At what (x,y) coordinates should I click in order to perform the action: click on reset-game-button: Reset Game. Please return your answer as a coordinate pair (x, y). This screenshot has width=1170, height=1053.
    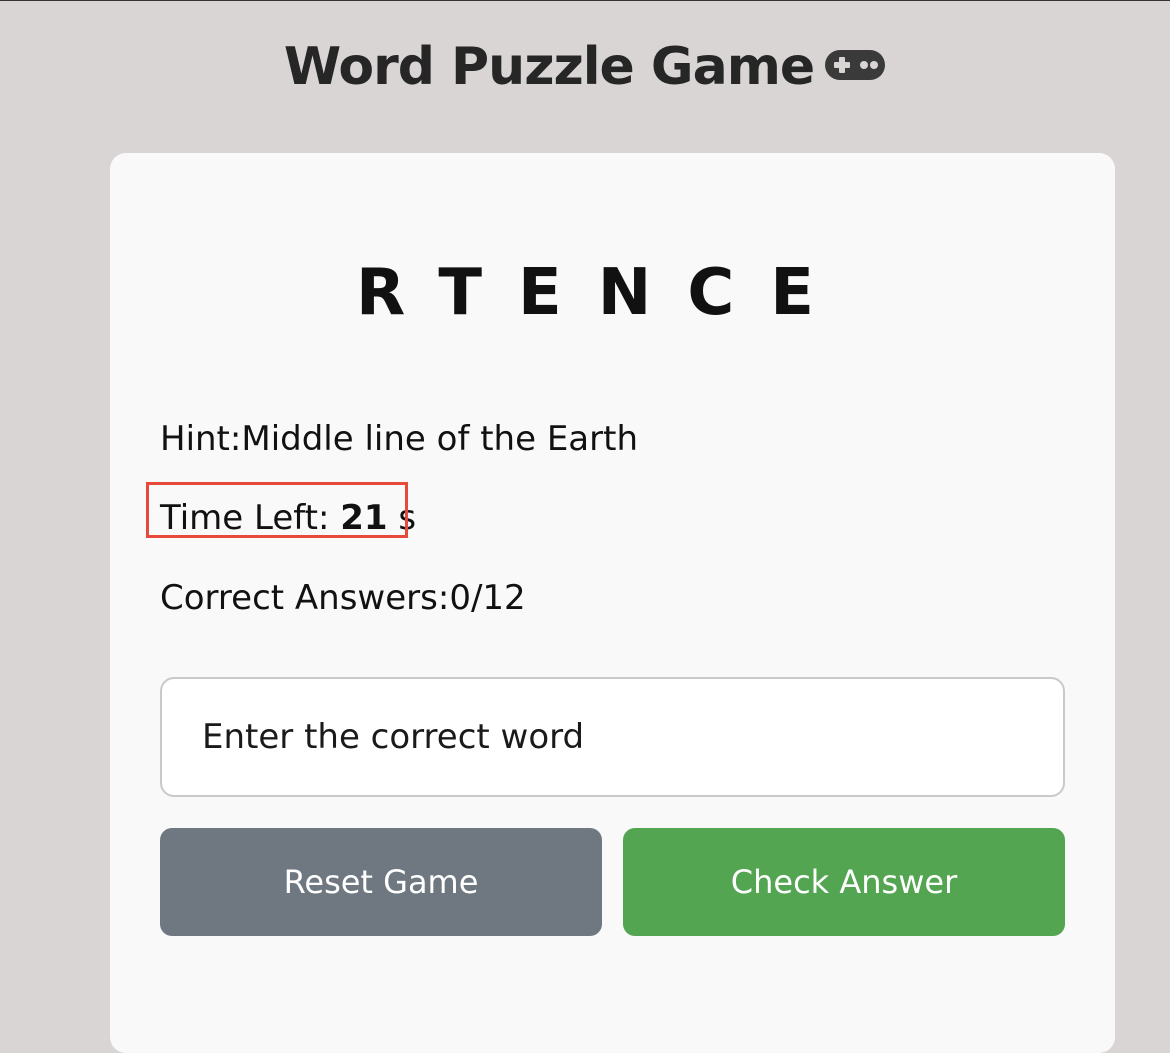
    Looking at the image, I should click on (381, 882).